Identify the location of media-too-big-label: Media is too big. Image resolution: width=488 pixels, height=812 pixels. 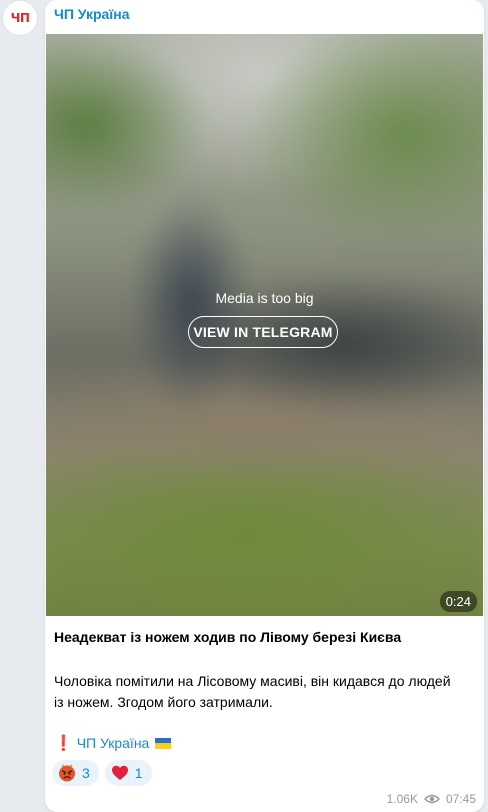
(264, 298).